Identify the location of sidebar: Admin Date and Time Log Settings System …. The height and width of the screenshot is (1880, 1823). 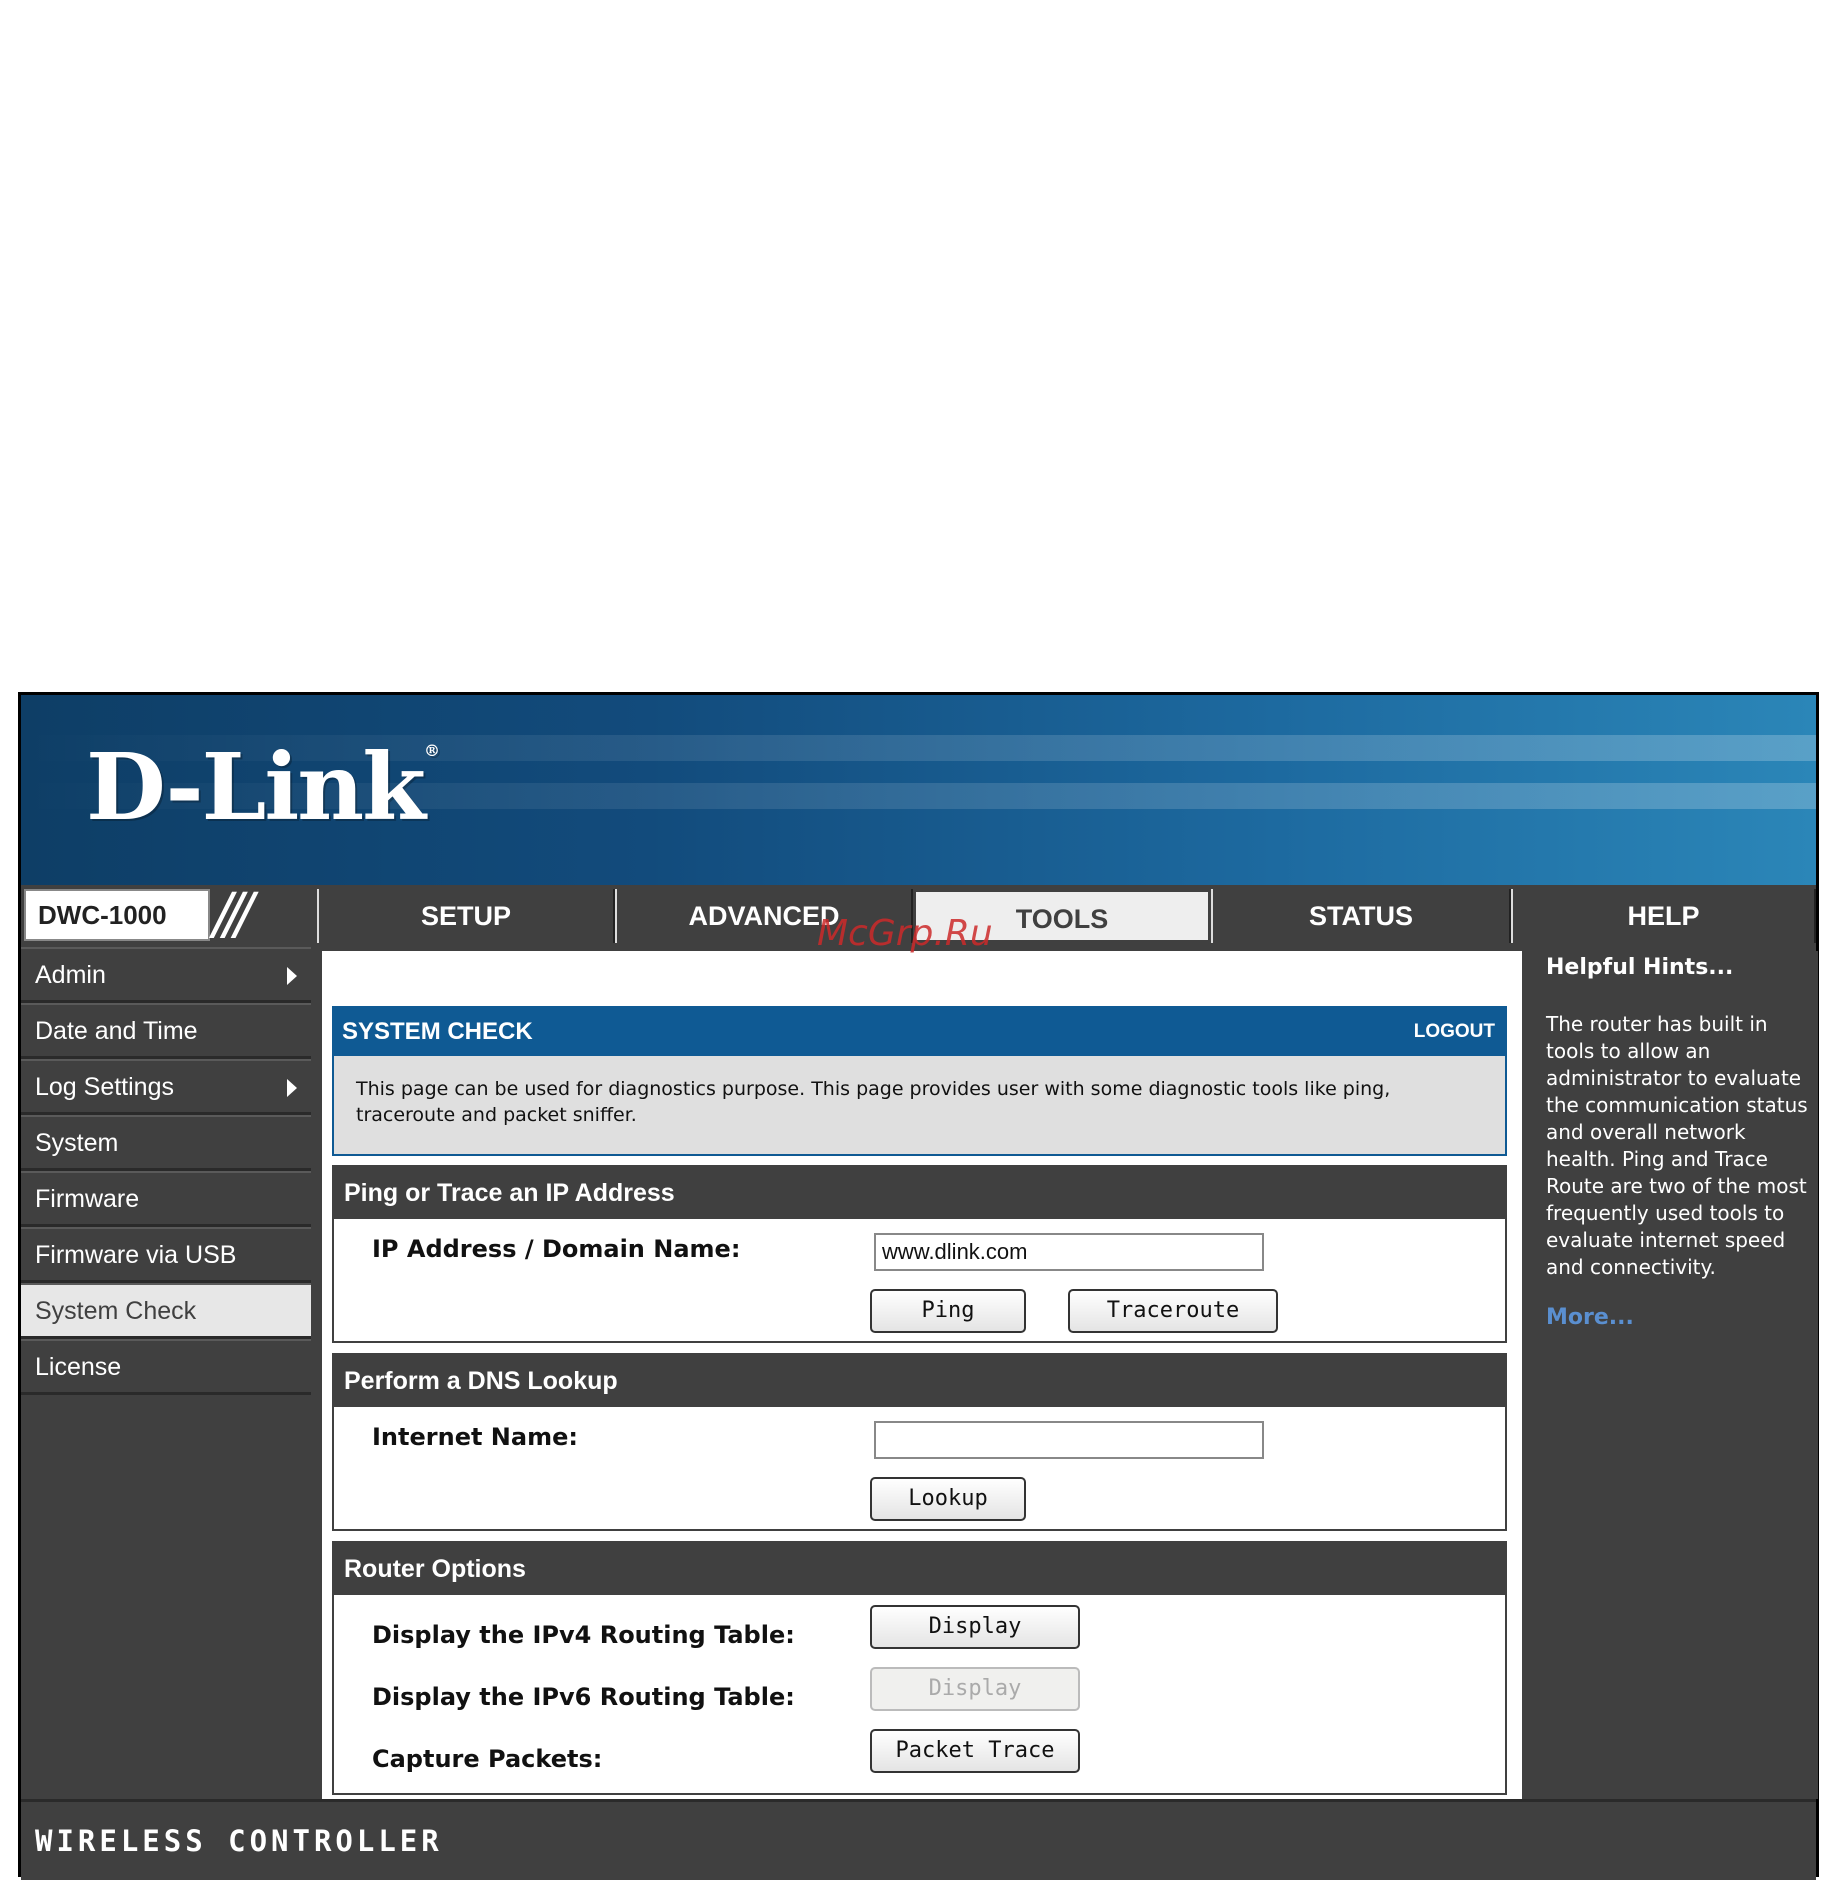
(169, 1171).